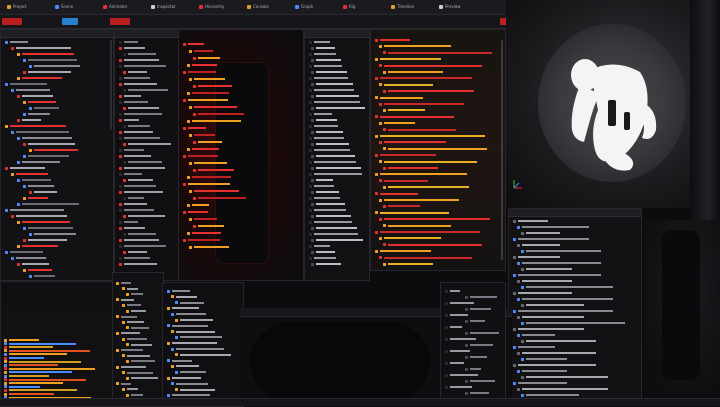 This screenshot has height=407, width=720. I want to click on curves-panel, so click(438, 150).